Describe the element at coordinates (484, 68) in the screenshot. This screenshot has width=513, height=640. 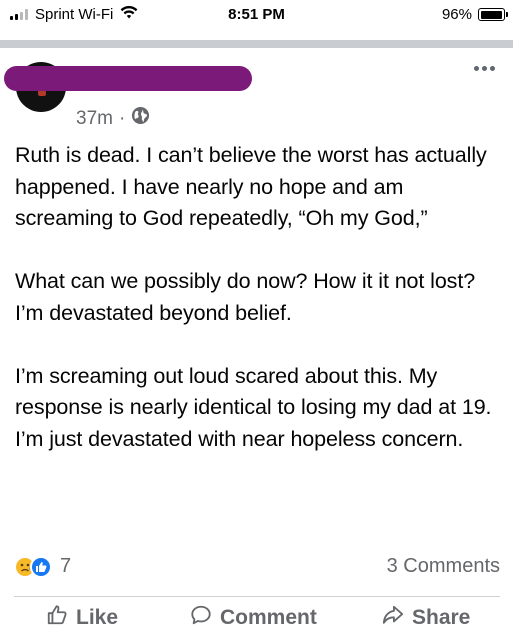
I see `more-options-icon` at that location.